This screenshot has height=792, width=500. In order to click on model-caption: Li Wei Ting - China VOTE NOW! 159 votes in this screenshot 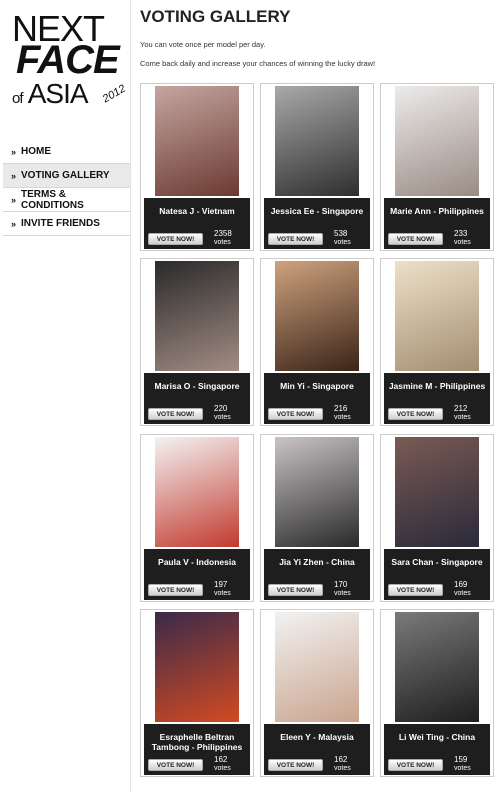, I will do `click(437, 749)`.